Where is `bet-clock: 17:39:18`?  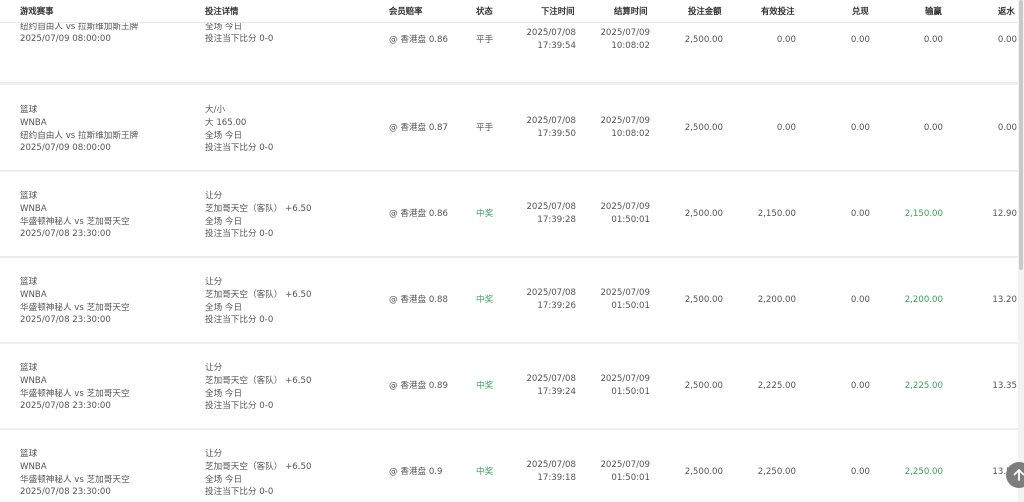
bet-clock: 17:39:18 is located at coordinates (556, 477).